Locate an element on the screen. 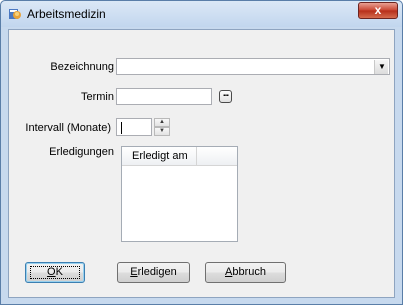 This screenshot has height=305, width=403. ok-button: OK is located at coordinates (55, 272).